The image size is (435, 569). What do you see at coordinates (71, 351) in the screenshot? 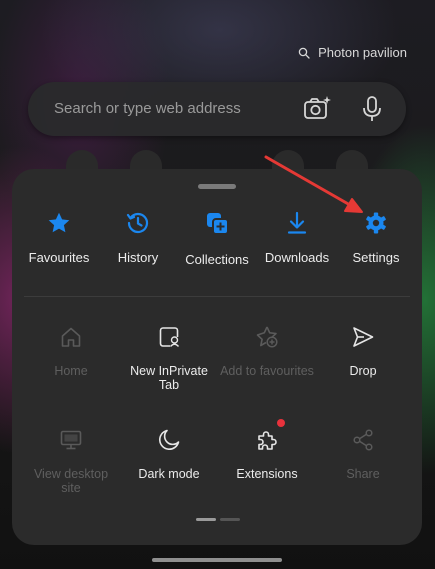
I see `menu-item-home: Home` at bounding box center [71, 351].